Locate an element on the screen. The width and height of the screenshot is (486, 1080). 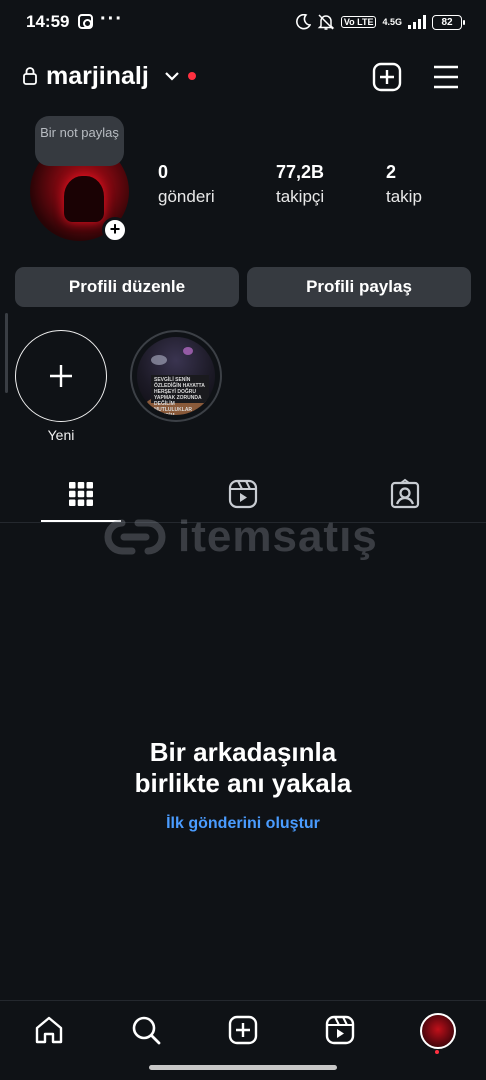
create-first-post-link: İlk gönderini oluştur is located at coordinates (243, 824).